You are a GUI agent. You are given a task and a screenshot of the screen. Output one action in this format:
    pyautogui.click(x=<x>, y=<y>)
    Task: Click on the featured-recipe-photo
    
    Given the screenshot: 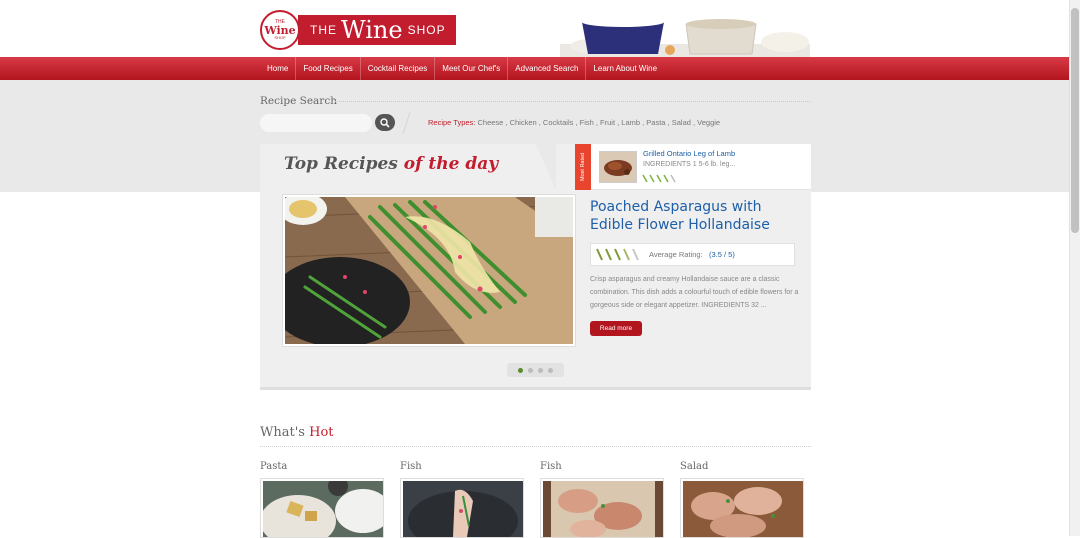 What is the action you would take?
    pyautogui.click(x=429, y=270)
    